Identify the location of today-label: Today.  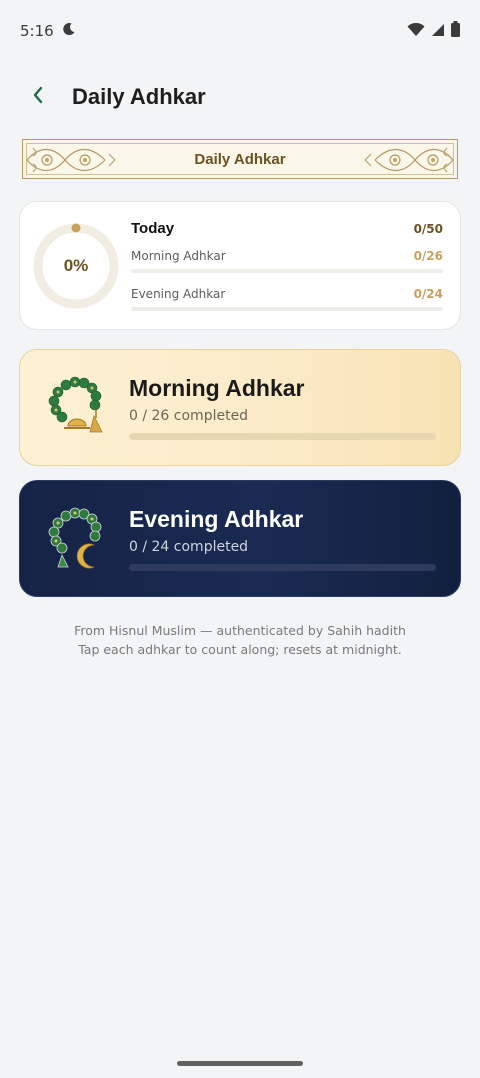
(153, 228).